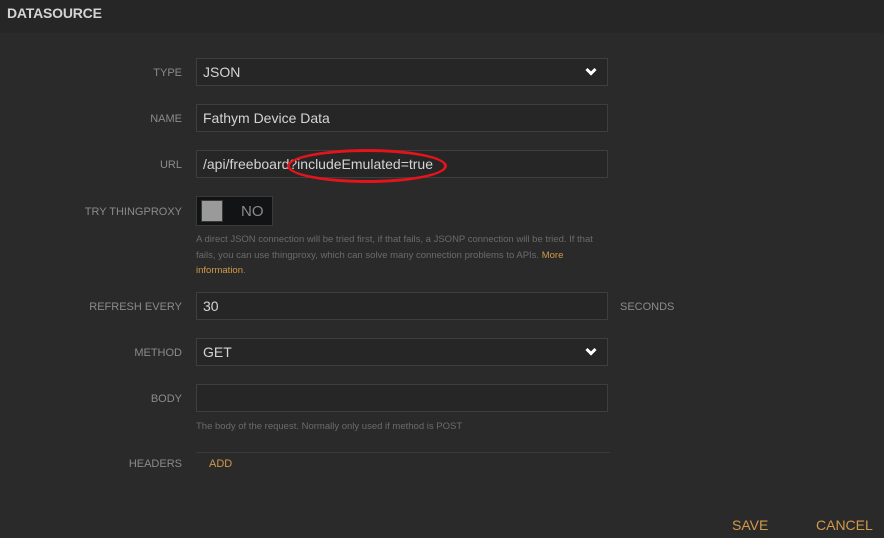  I want to click on refresh-unit: SECONDS, so click(647, 307).